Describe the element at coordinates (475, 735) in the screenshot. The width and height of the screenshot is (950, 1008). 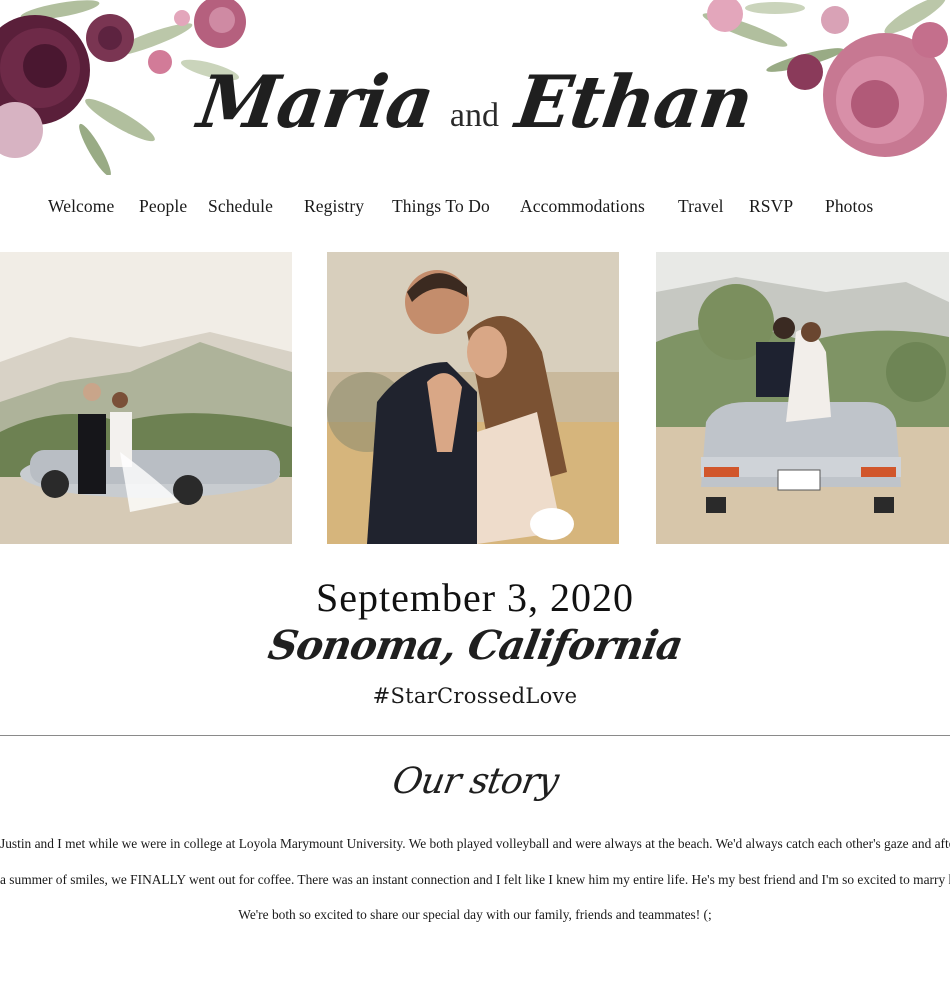
I see `section-divider` at that location.